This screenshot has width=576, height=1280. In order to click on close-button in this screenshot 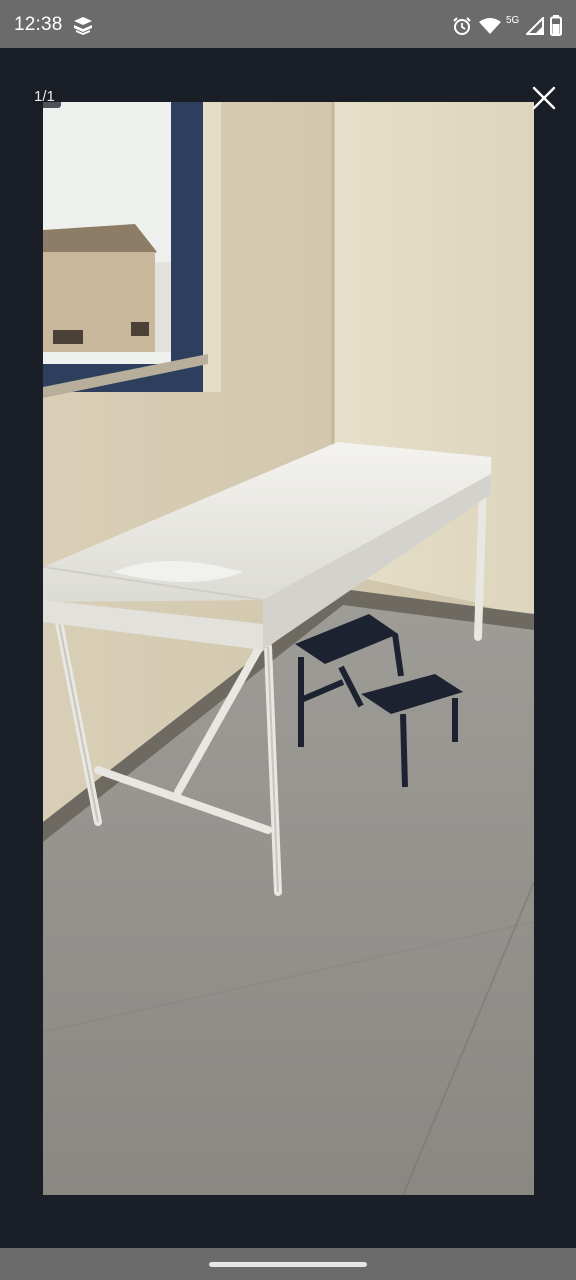, I will do `click(544, 98)`.